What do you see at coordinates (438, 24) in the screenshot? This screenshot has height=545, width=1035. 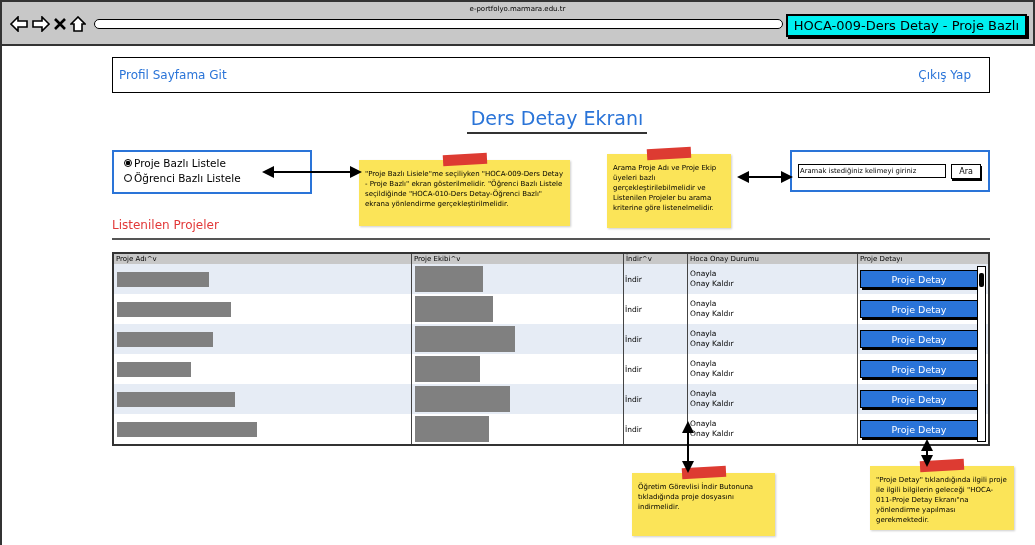 I see `address-bar` at bounding box center [438, 24].